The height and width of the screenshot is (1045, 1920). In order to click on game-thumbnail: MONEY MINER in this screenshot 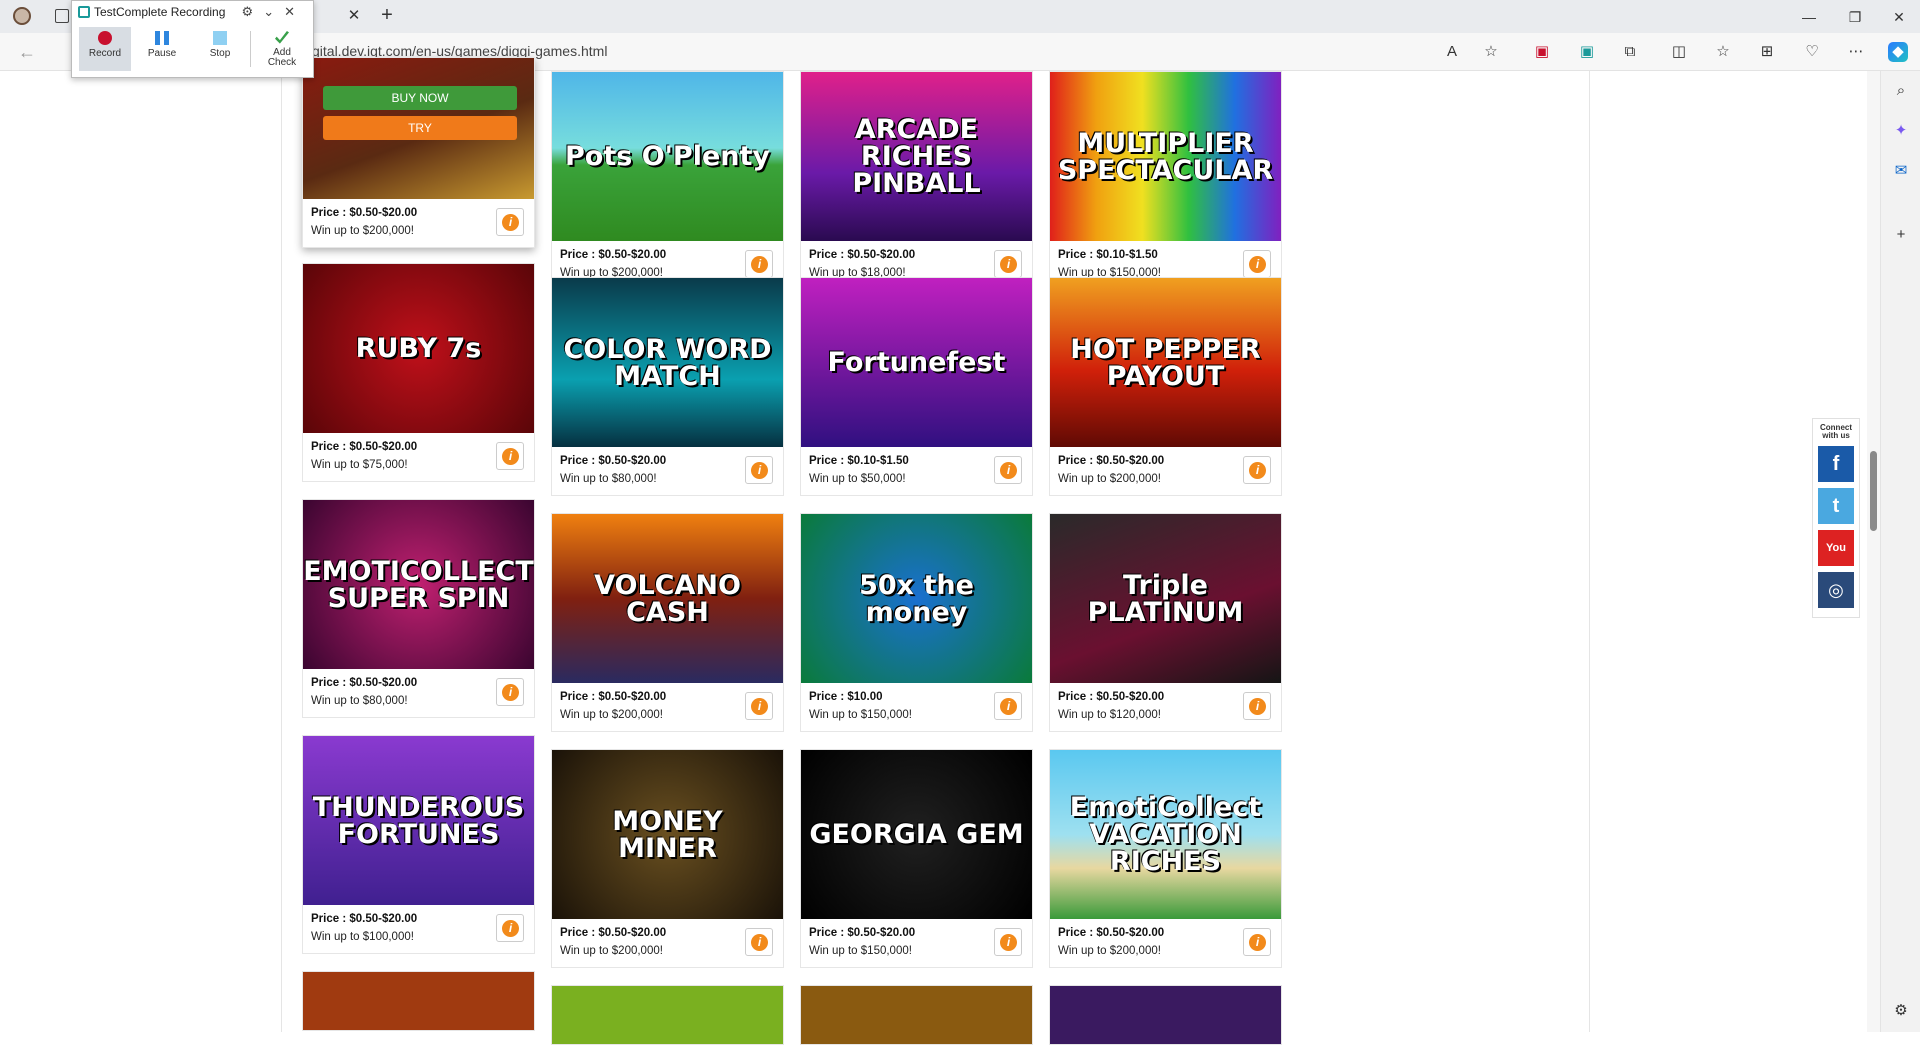, I will do `click(667, 834)`.